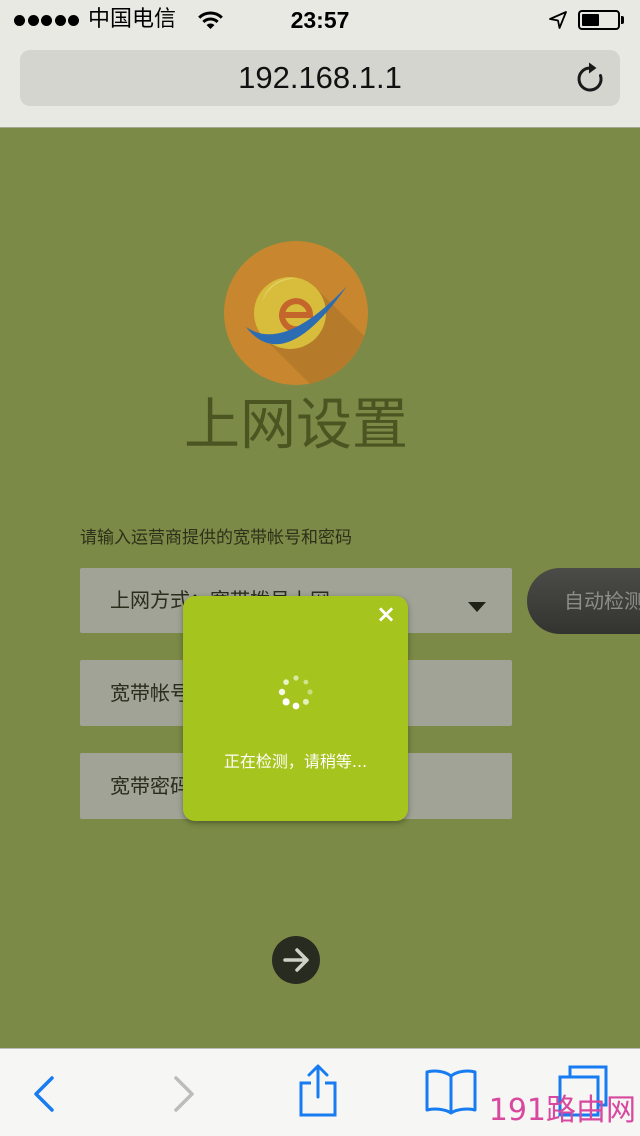  Describe the element at coordinates (184, 1094) in the screenshot. I see `forward-icon` at that location.